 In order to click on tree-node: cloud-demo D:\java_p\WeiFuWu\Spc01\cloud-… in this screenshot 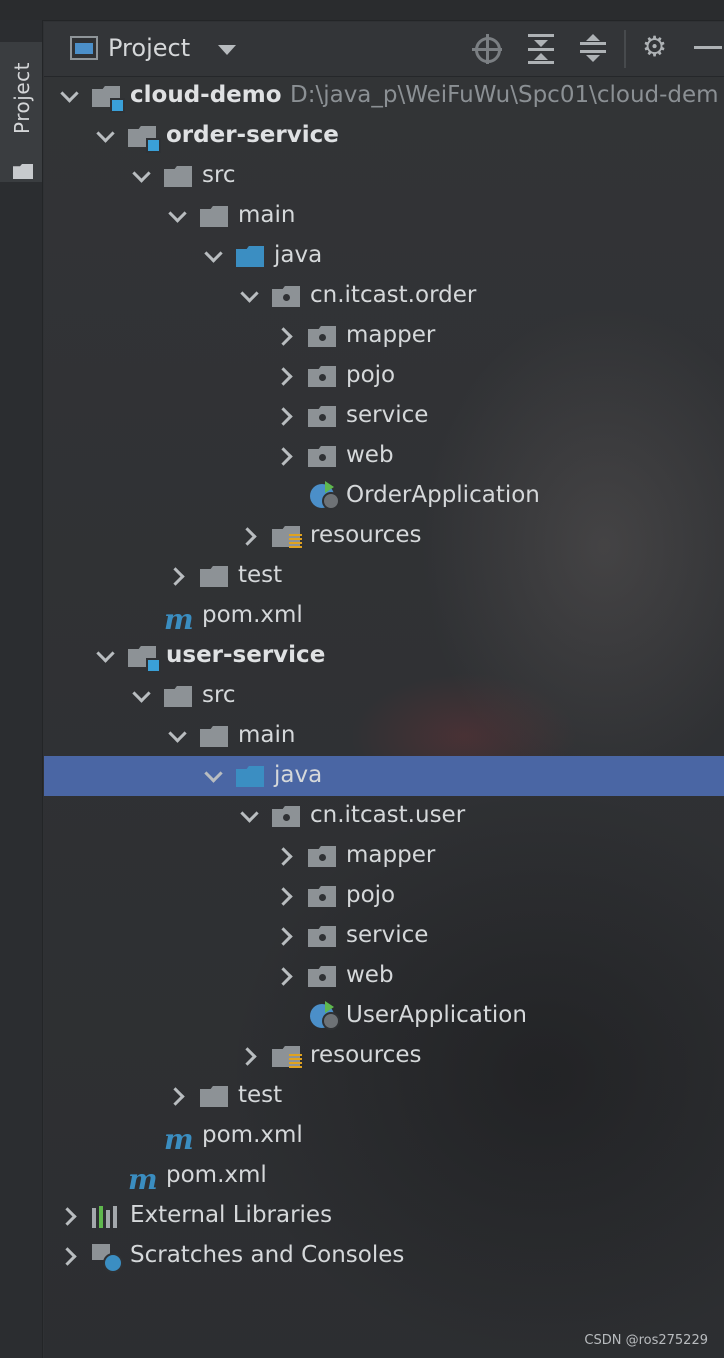, I will do `click(384, 96)`.